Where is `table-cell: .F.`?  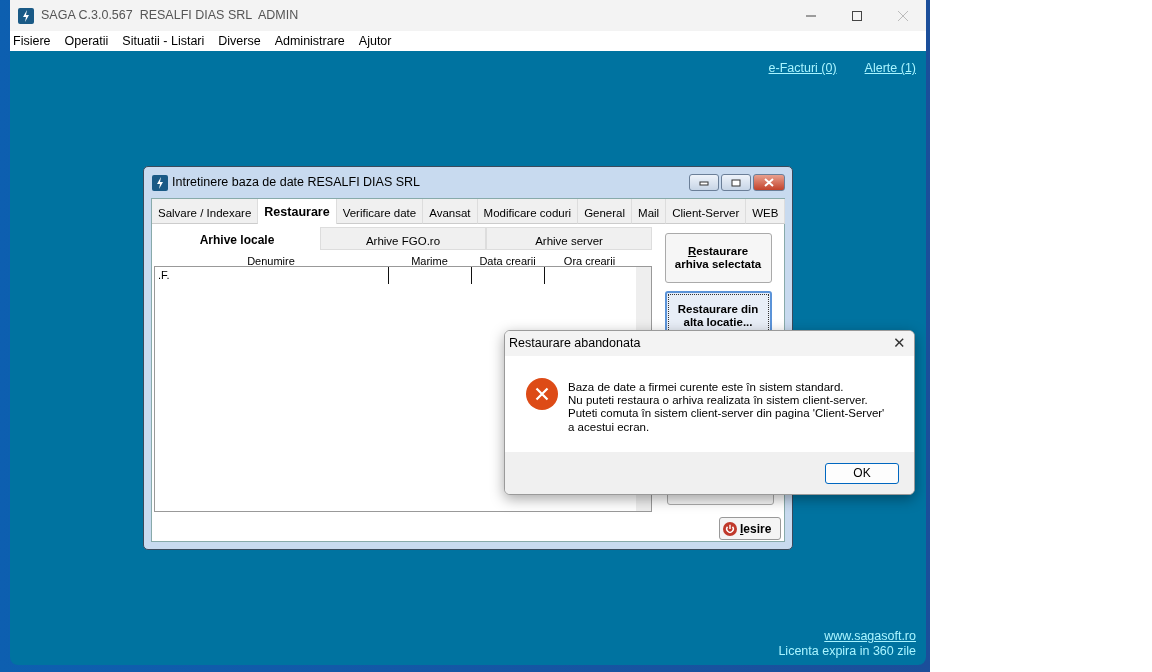 table-cell: .F. is located at coordinates (272, 275).